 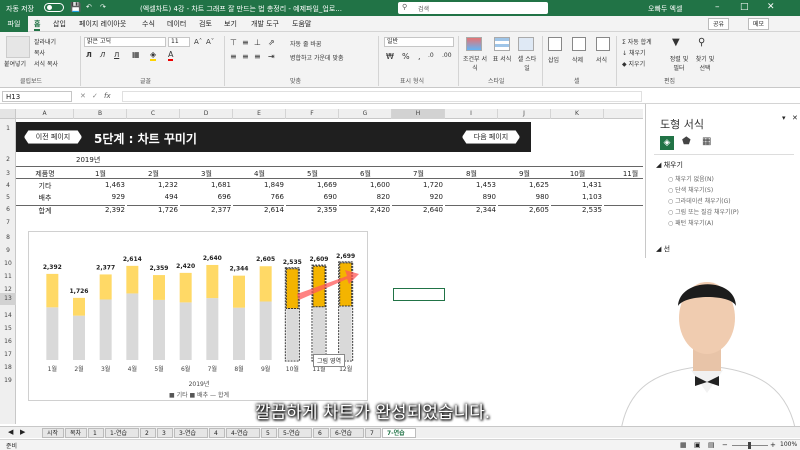 What do you see at coordinates (152, 197) in the screenshot?
I see `table-cell: 494` at bounding box center [152, 197].